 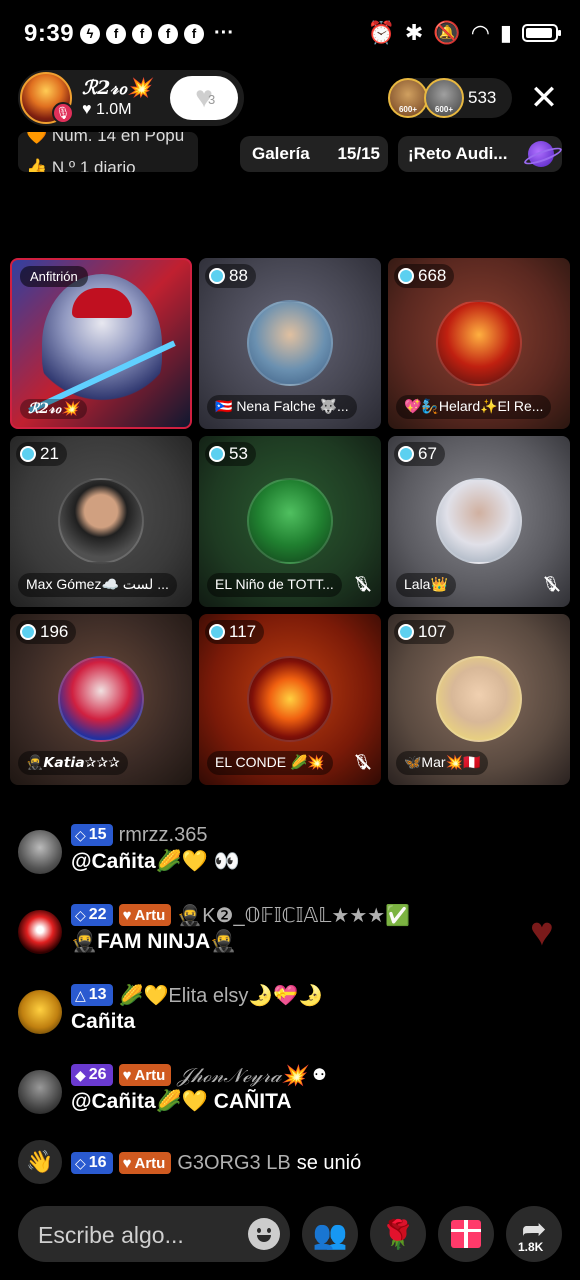 I want to click on seat-7: 196 🥷𝙆𝙖𝙩𝙞𝙖✰✰✰, so click(x=101, y=699).